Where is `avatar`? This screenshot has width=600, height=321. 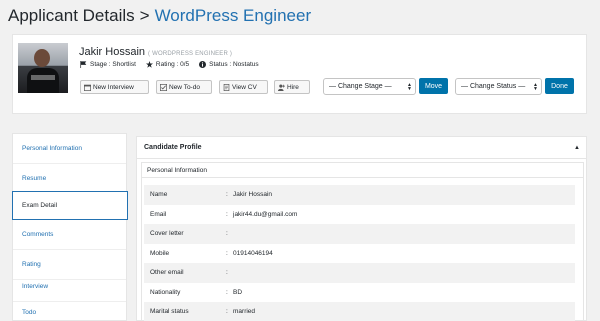
avatar is located at coordinates (43, 68).